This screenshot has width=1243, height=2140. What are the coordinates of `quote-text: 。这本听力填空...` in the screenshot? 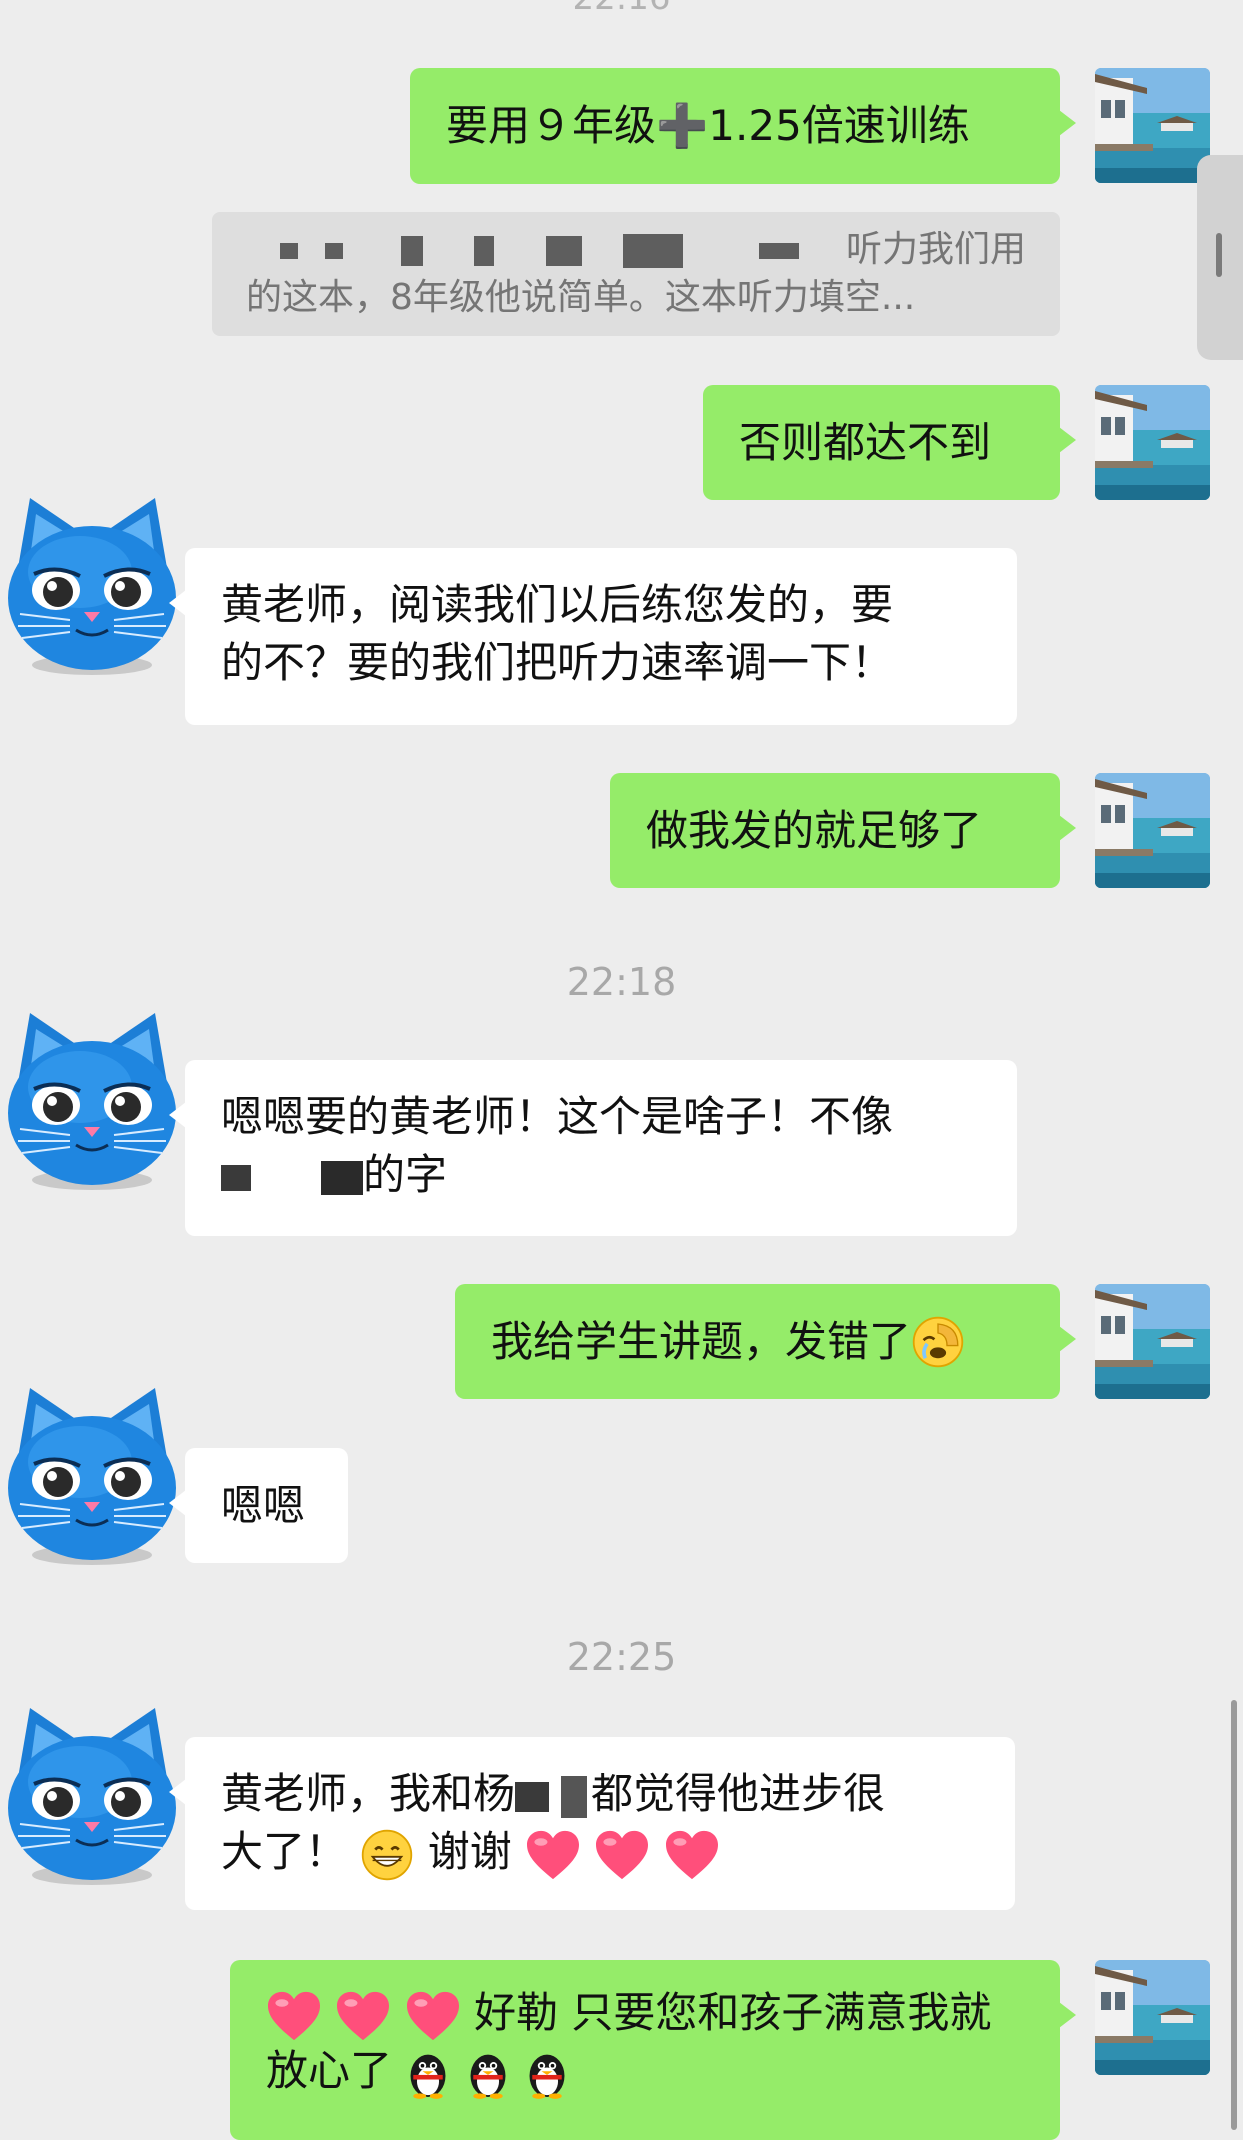 It's located at (772, 297).